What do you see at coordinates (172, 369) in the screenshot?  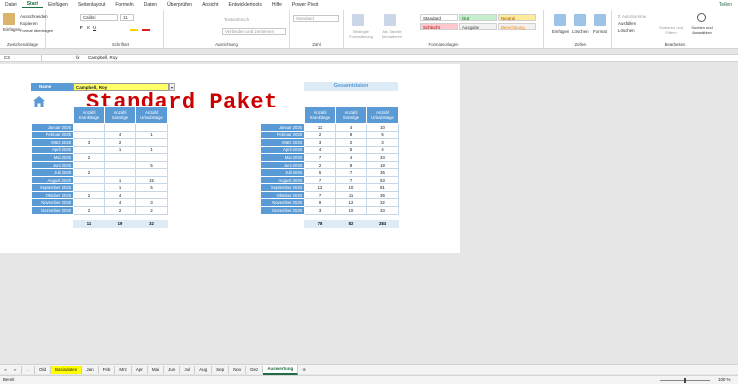 I see `sheet-tab-jun: Jun` at bounding box center [172, 369].